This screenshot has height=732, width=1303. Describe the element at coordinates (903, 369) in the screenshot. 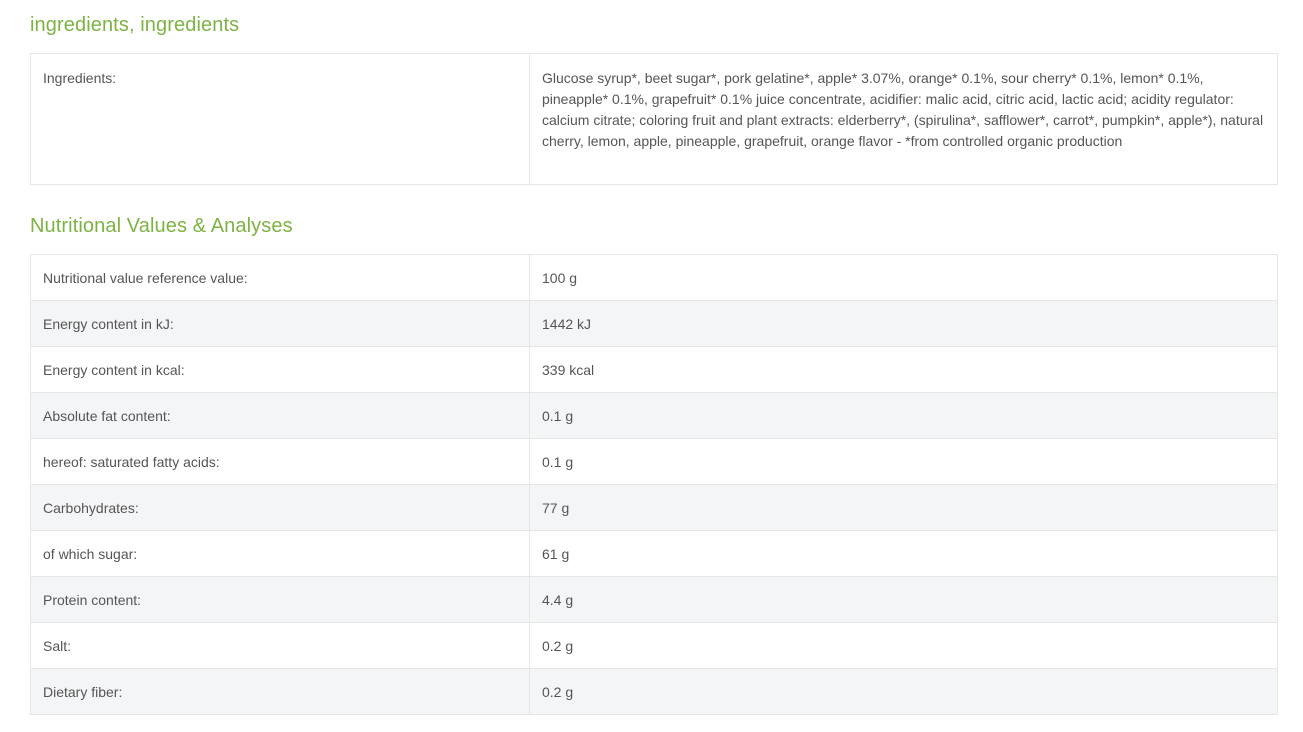

I see `nutrition-value: 339 kcal` at that location.